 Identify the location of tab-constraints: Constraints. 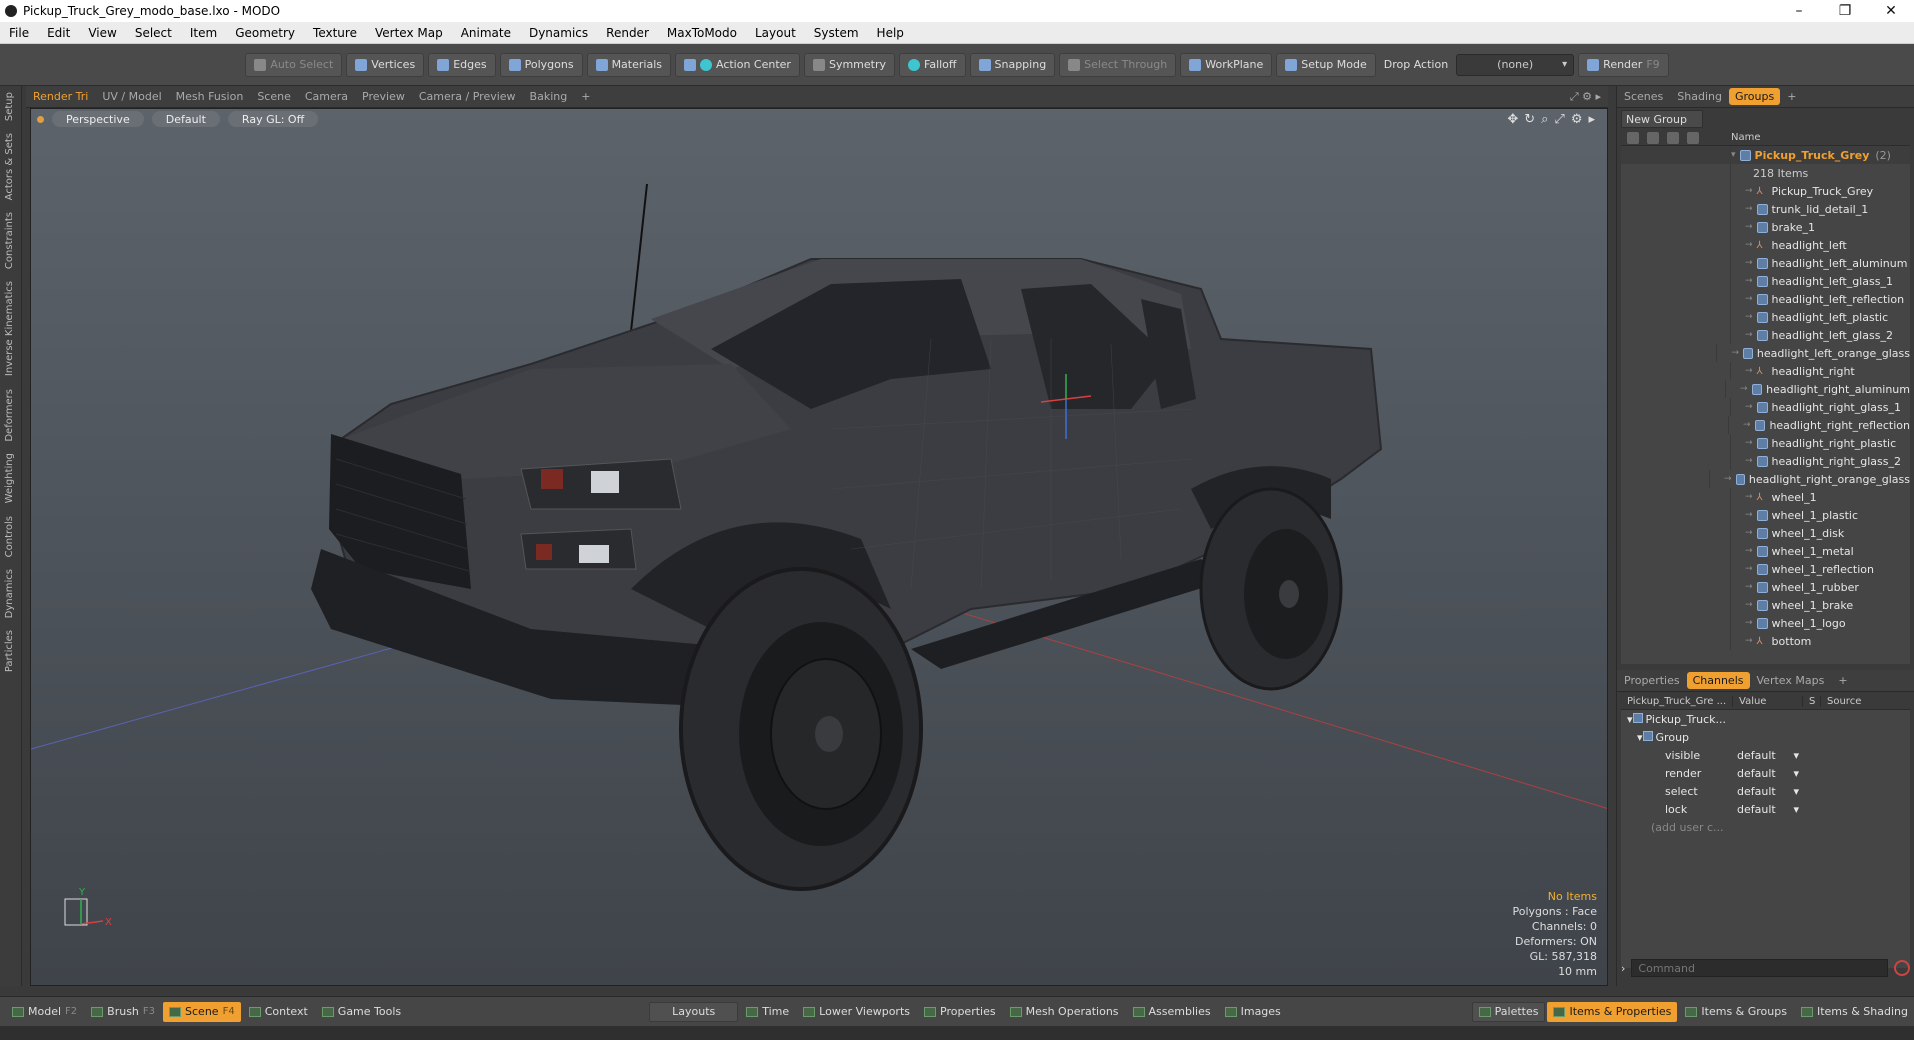
(9, 240).